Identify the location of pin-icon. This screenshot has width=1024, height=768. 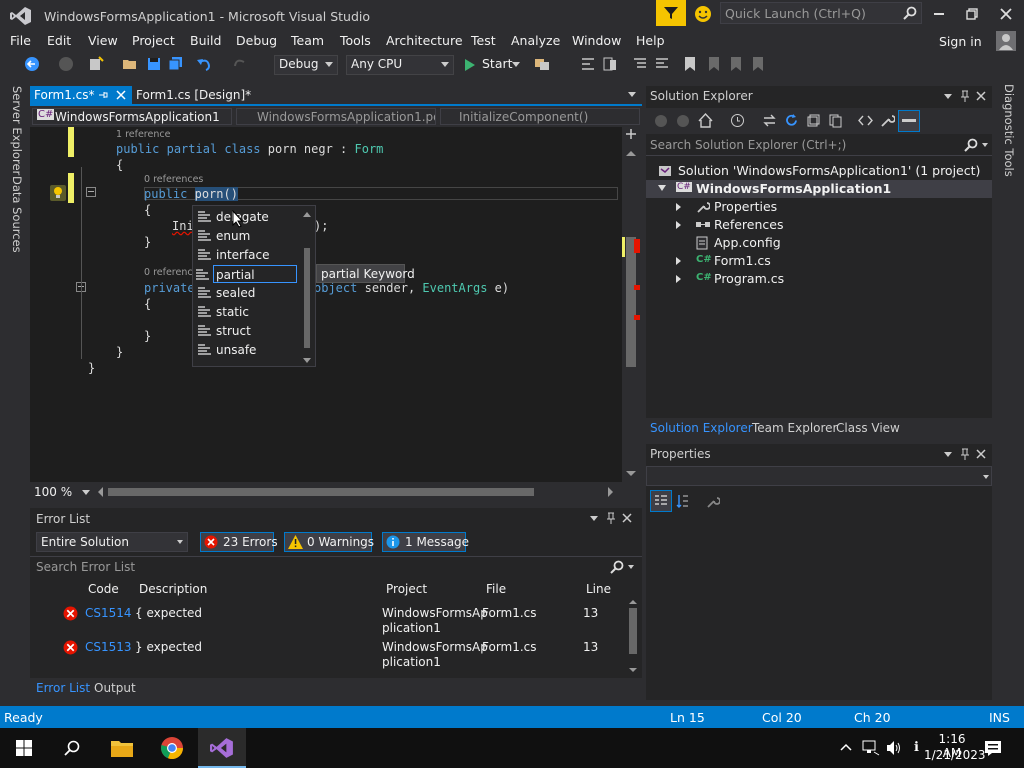
(611, 518).